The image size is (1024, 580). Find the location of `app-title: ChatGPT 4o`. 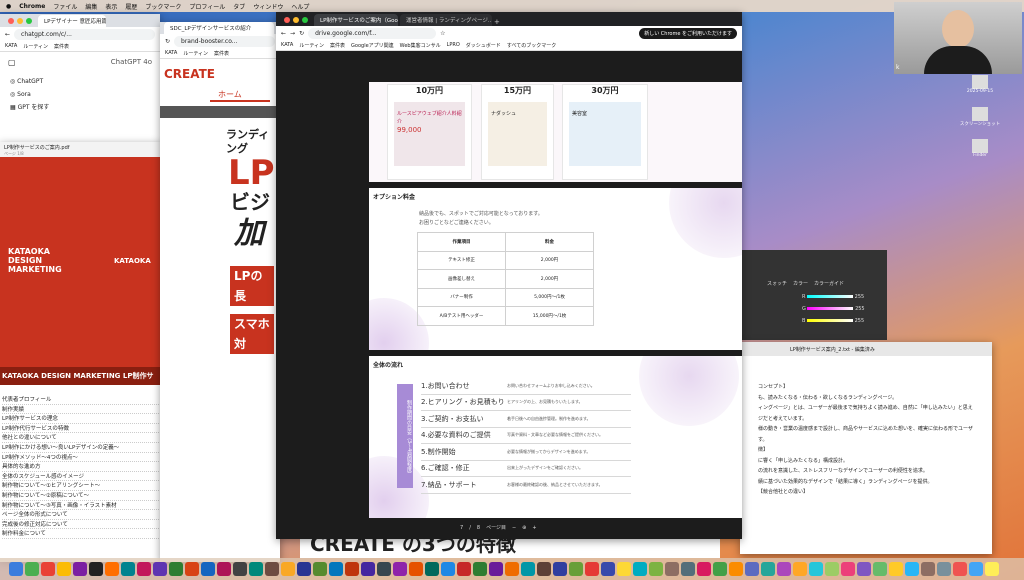

app-title: ChatGPT 4o is located at coordinates (131, 62).